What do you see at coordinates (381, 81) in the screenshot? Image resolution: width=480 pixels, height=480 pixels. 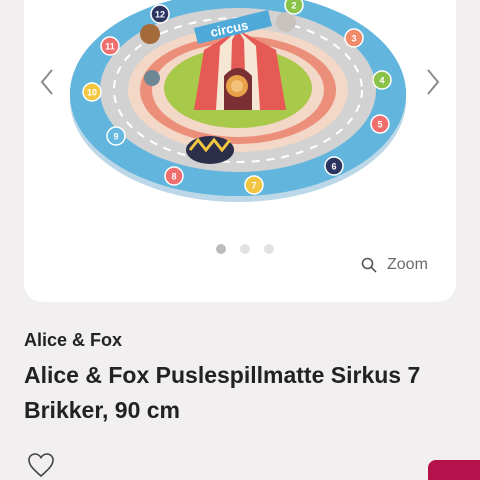 I see `number-badge-label: 4` at bounding box center [381, 81].